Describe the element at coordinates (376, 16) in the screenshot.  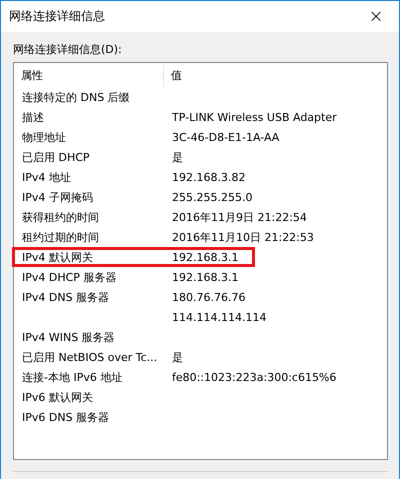
I see `close-button: ×` at that location.